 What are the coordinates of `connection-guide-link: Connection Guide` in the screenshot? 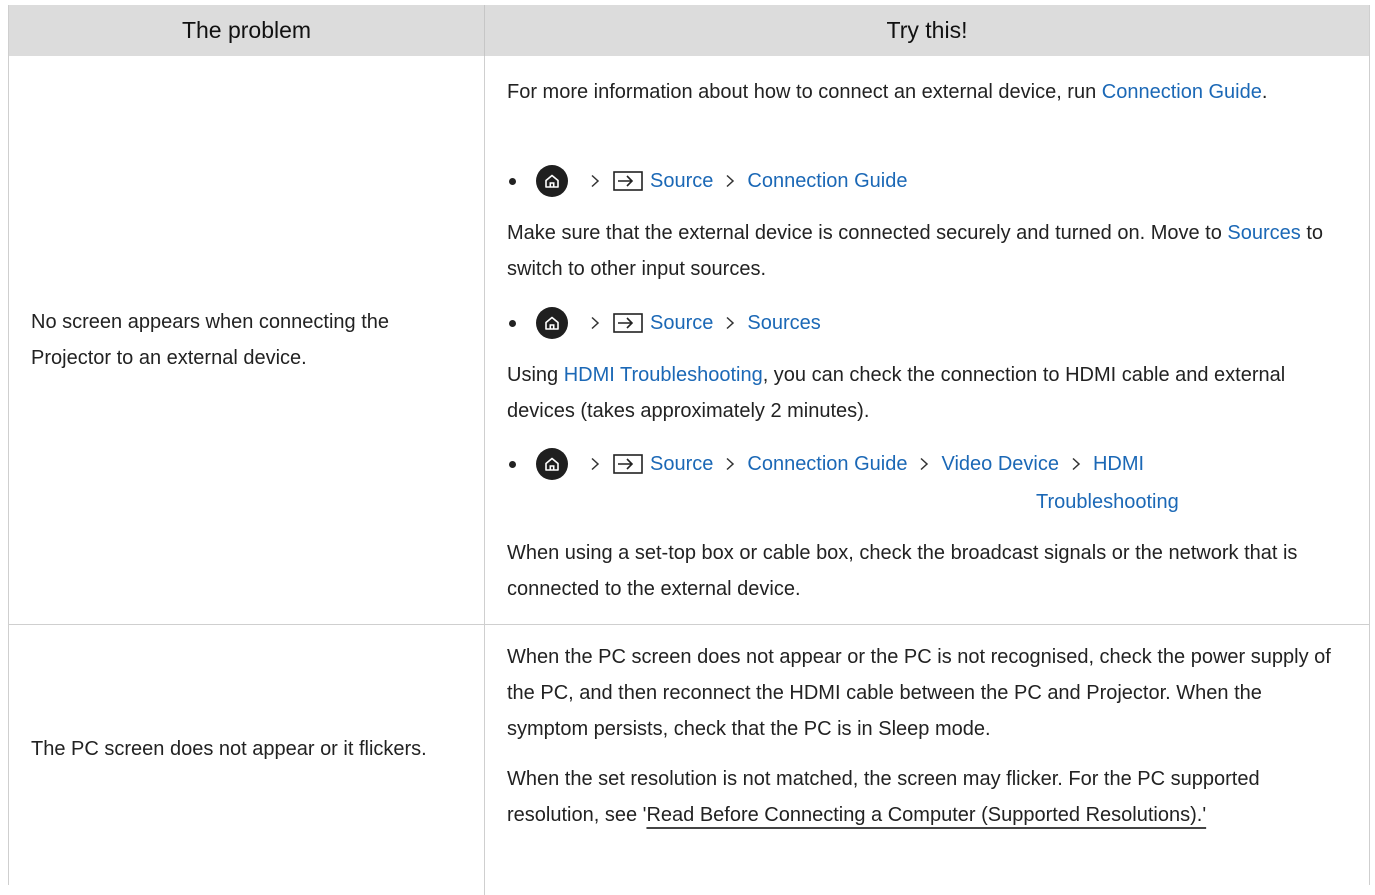 It's located at (1182, 92).